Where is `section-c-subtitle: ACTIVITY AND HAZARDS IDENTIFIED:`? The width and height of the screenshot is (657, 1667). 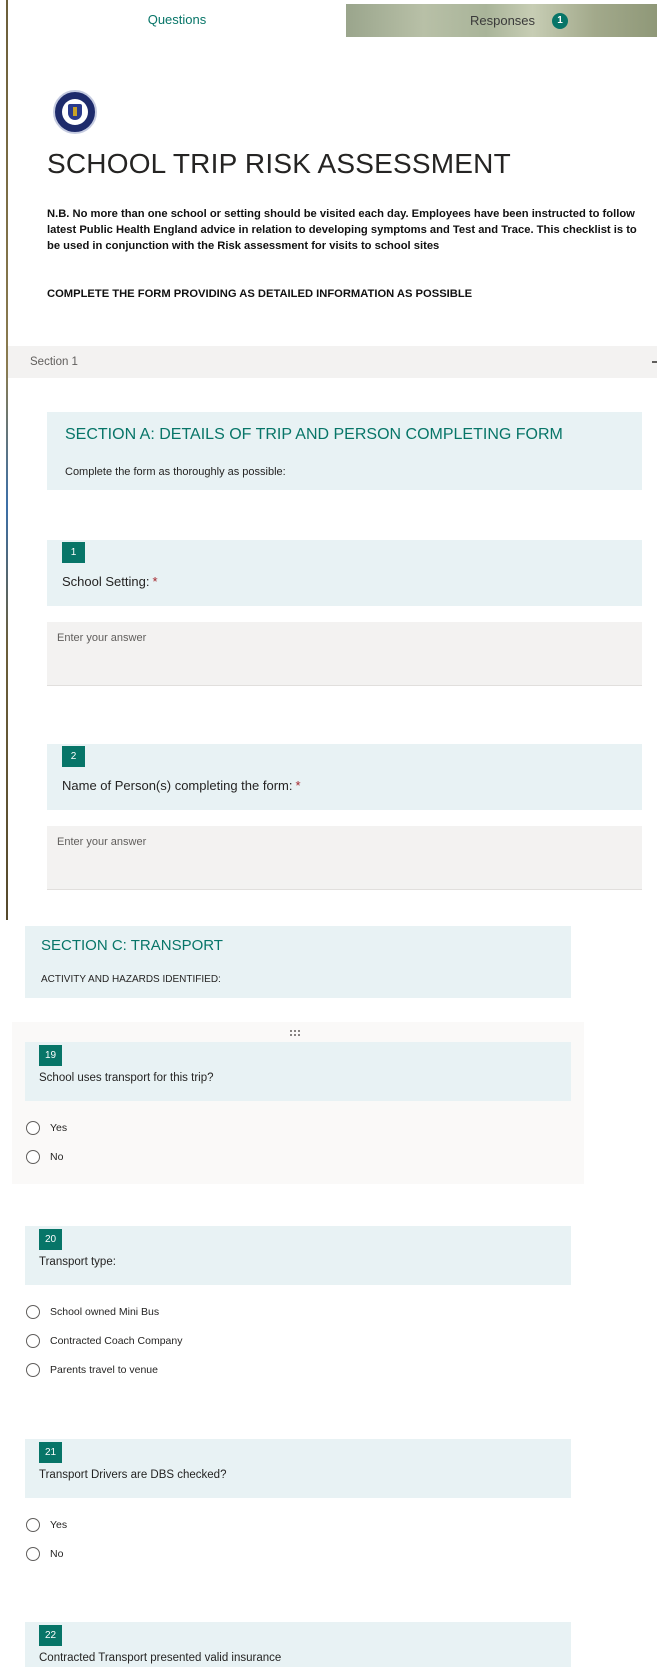 section-c-subtitle: ACTIVITY AND HAZARDS IDENTIFIED: is located at coordinates (131, 979).